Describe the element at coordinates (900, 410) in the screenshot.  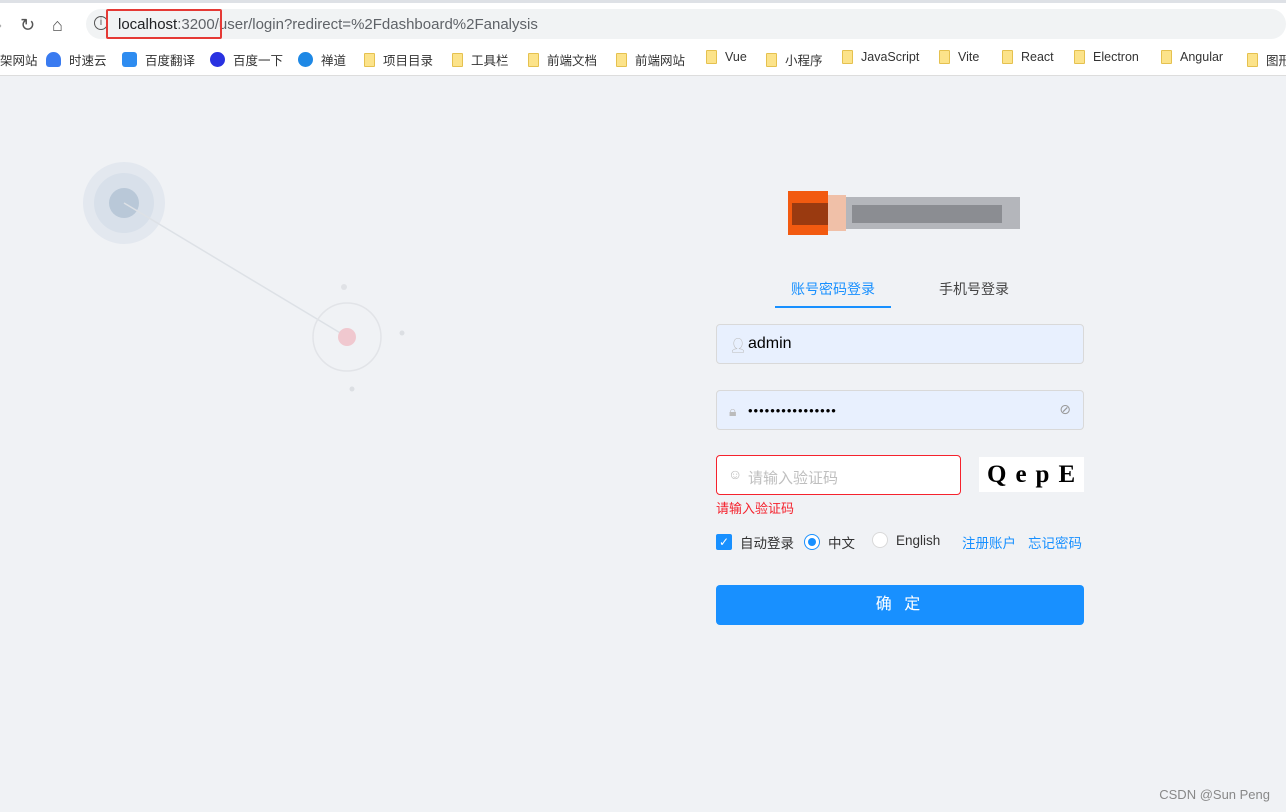
I see `password-input: 🔒︎ •••••••••••••••• ⊘` at that location.